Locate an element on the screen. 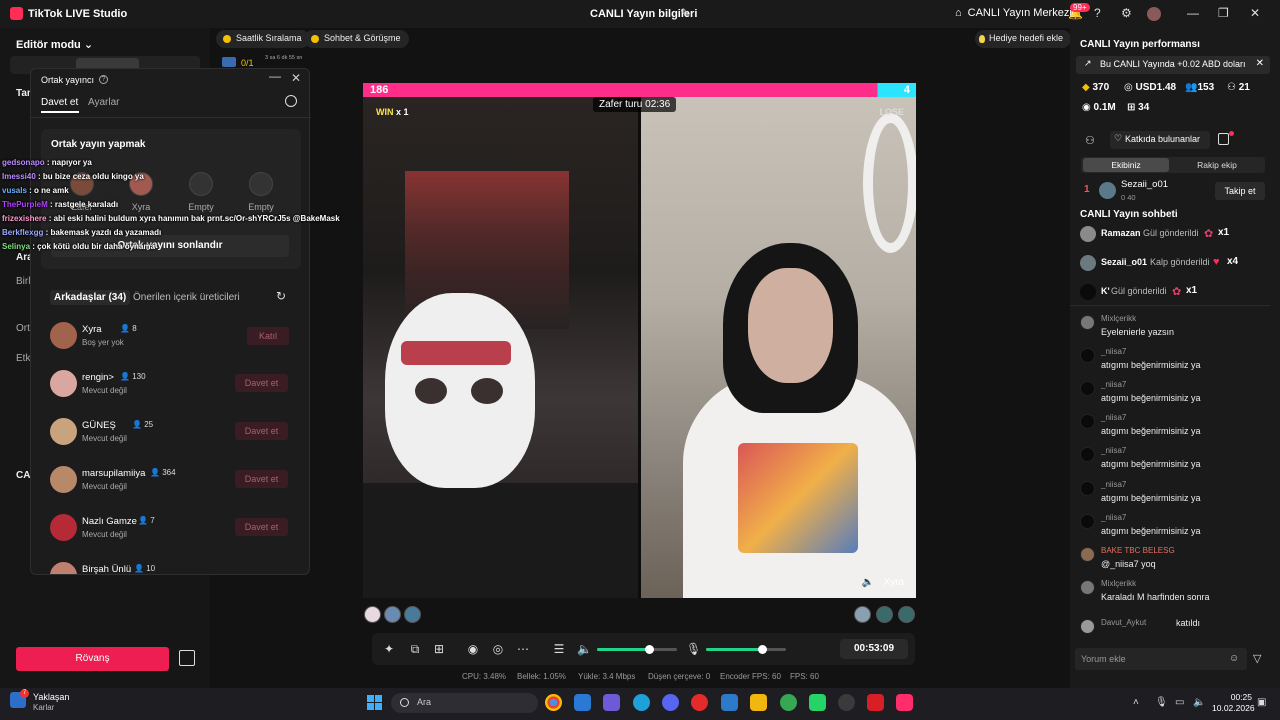  tab-your-team: Ekibiniz is located at coordinates (1126, 165).